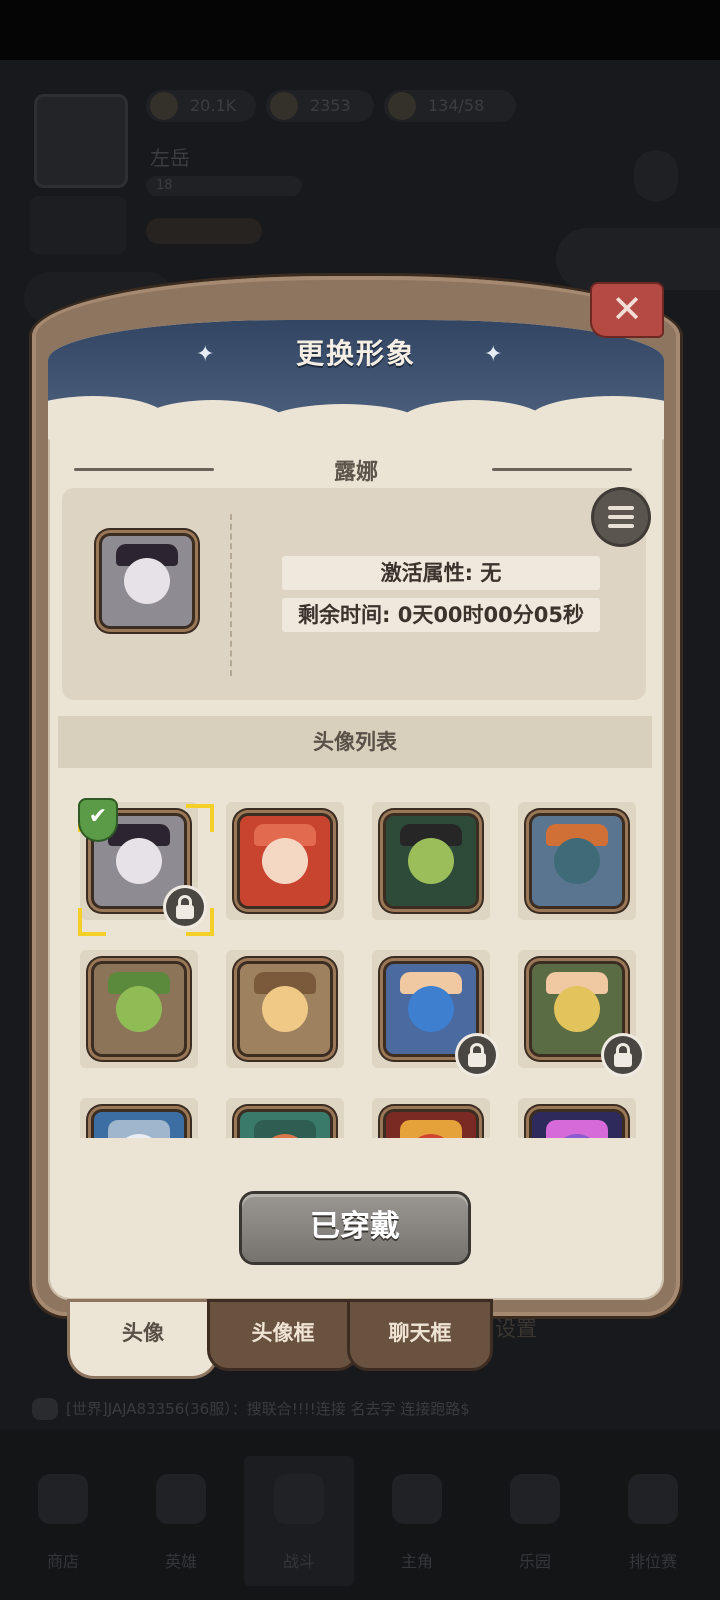 The width and height of the screenshot is (720, 1600). What do you see at coordinates (170, 158) in the screenshot?
I see `player-name: 左岳` at bounding box center [170, 158].